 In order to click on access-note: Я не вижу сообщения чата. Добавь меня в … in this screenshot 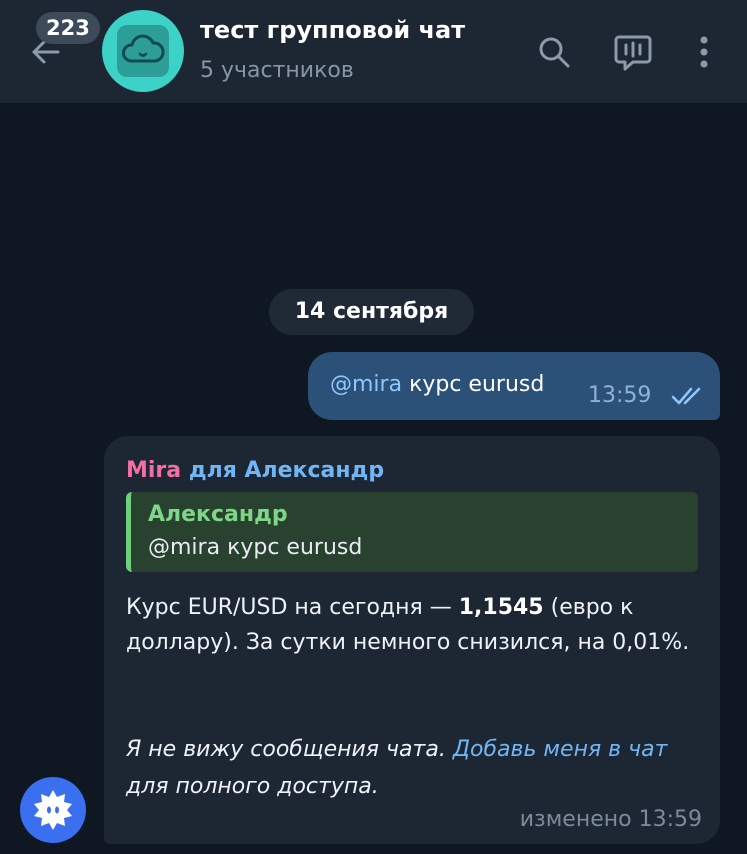, I will do `click(412, 768)`.